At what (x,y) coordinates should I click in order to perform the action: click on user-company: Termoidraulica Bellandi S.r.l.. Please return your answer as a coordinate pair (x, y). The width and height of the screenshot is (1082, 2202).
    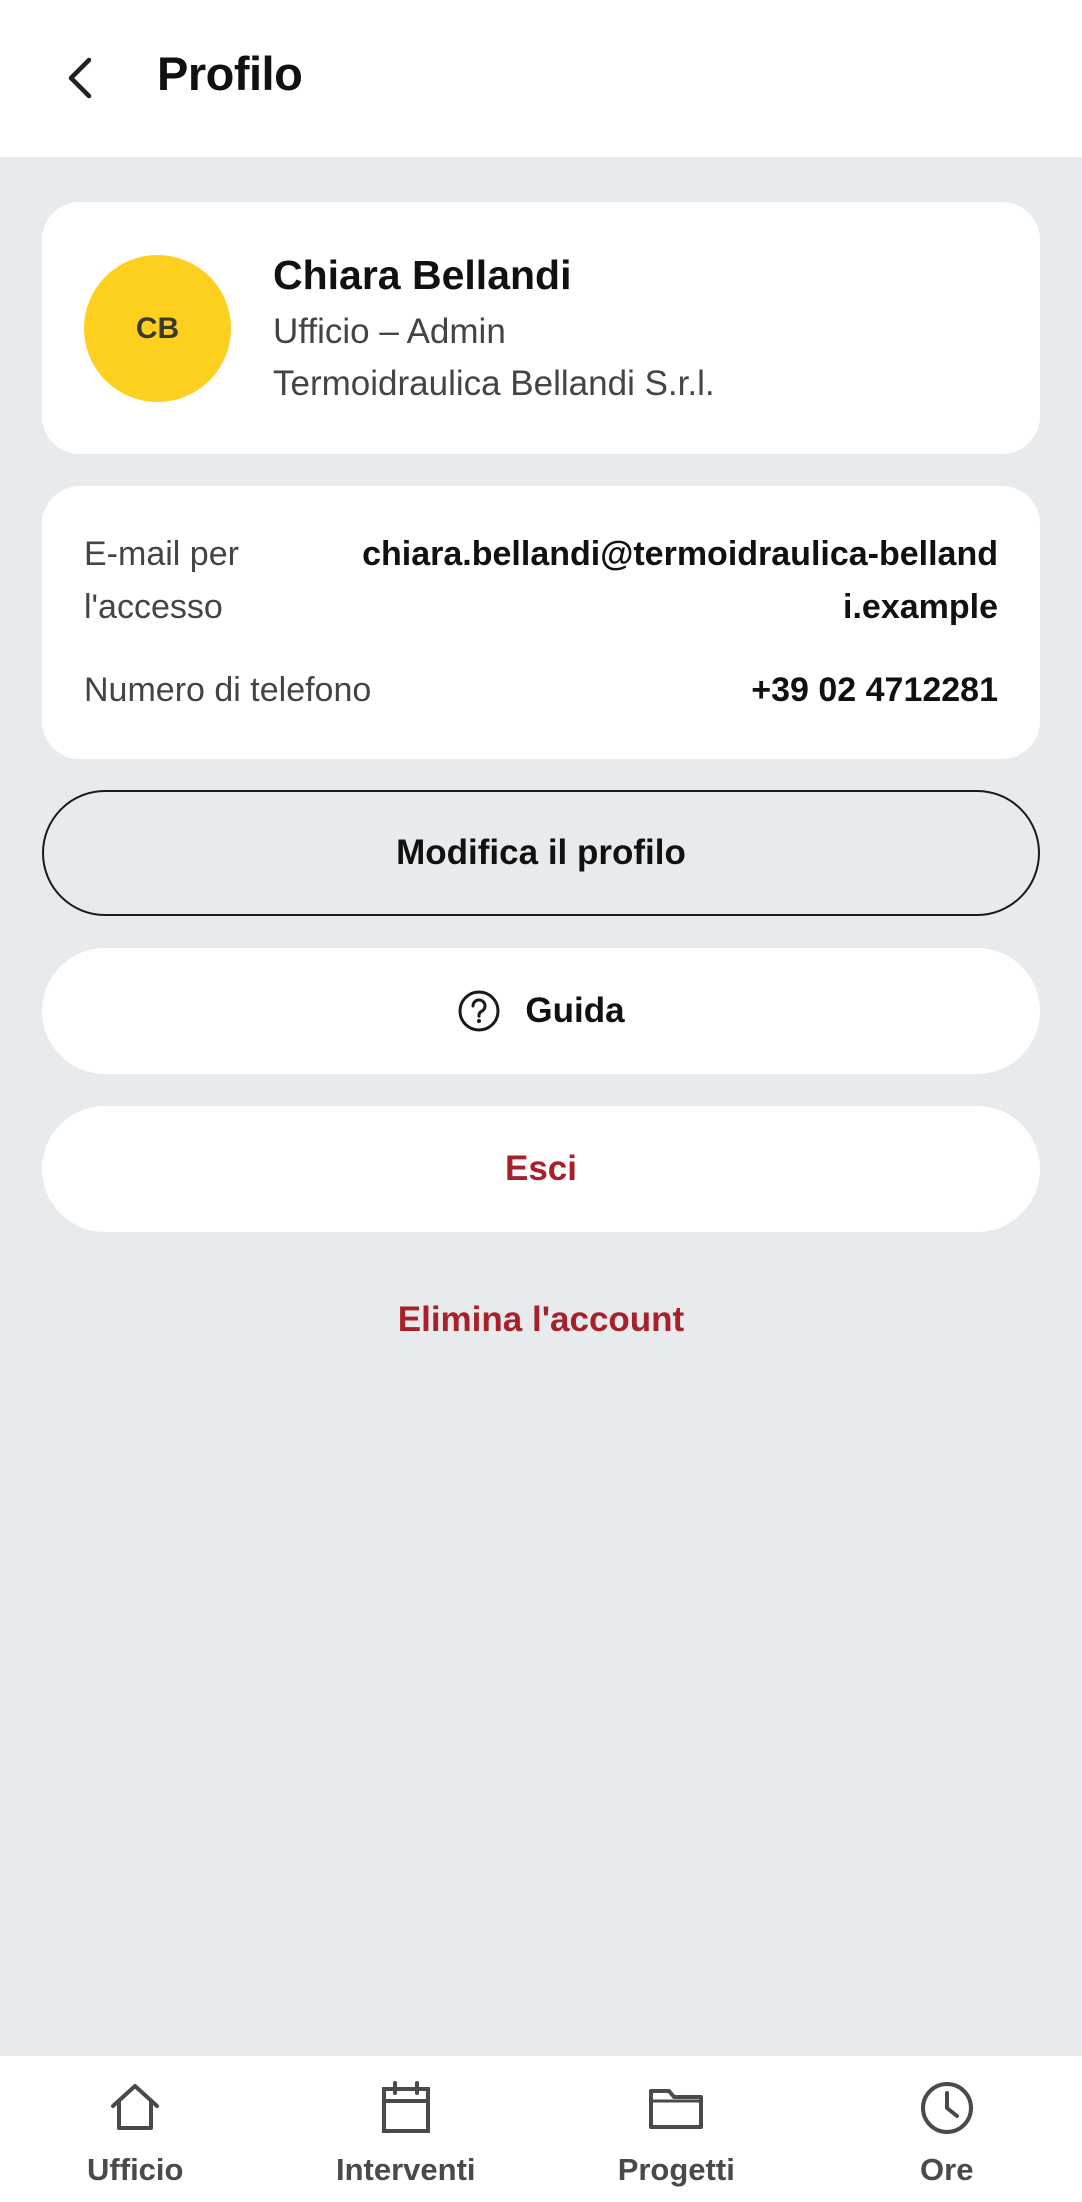
    Looking at the image, I should click on (494, 383).